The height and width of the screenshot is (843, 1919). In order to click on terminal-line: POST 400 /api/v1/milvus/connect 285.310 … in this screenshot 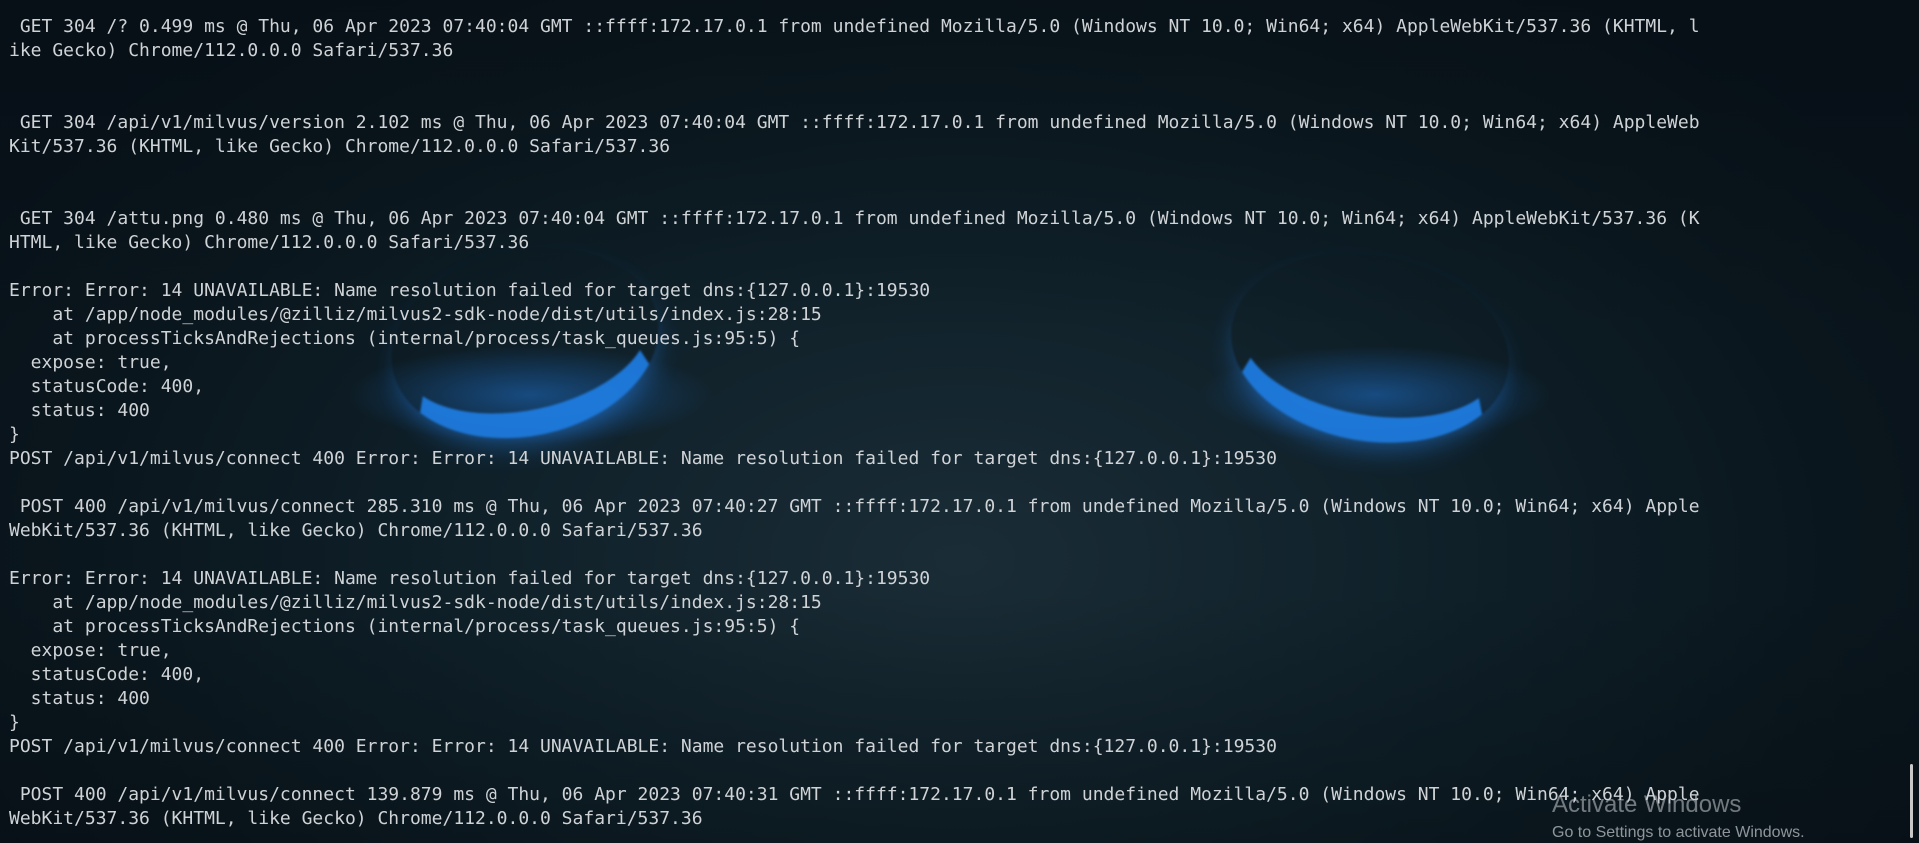, I will do `click(854, 506)`.